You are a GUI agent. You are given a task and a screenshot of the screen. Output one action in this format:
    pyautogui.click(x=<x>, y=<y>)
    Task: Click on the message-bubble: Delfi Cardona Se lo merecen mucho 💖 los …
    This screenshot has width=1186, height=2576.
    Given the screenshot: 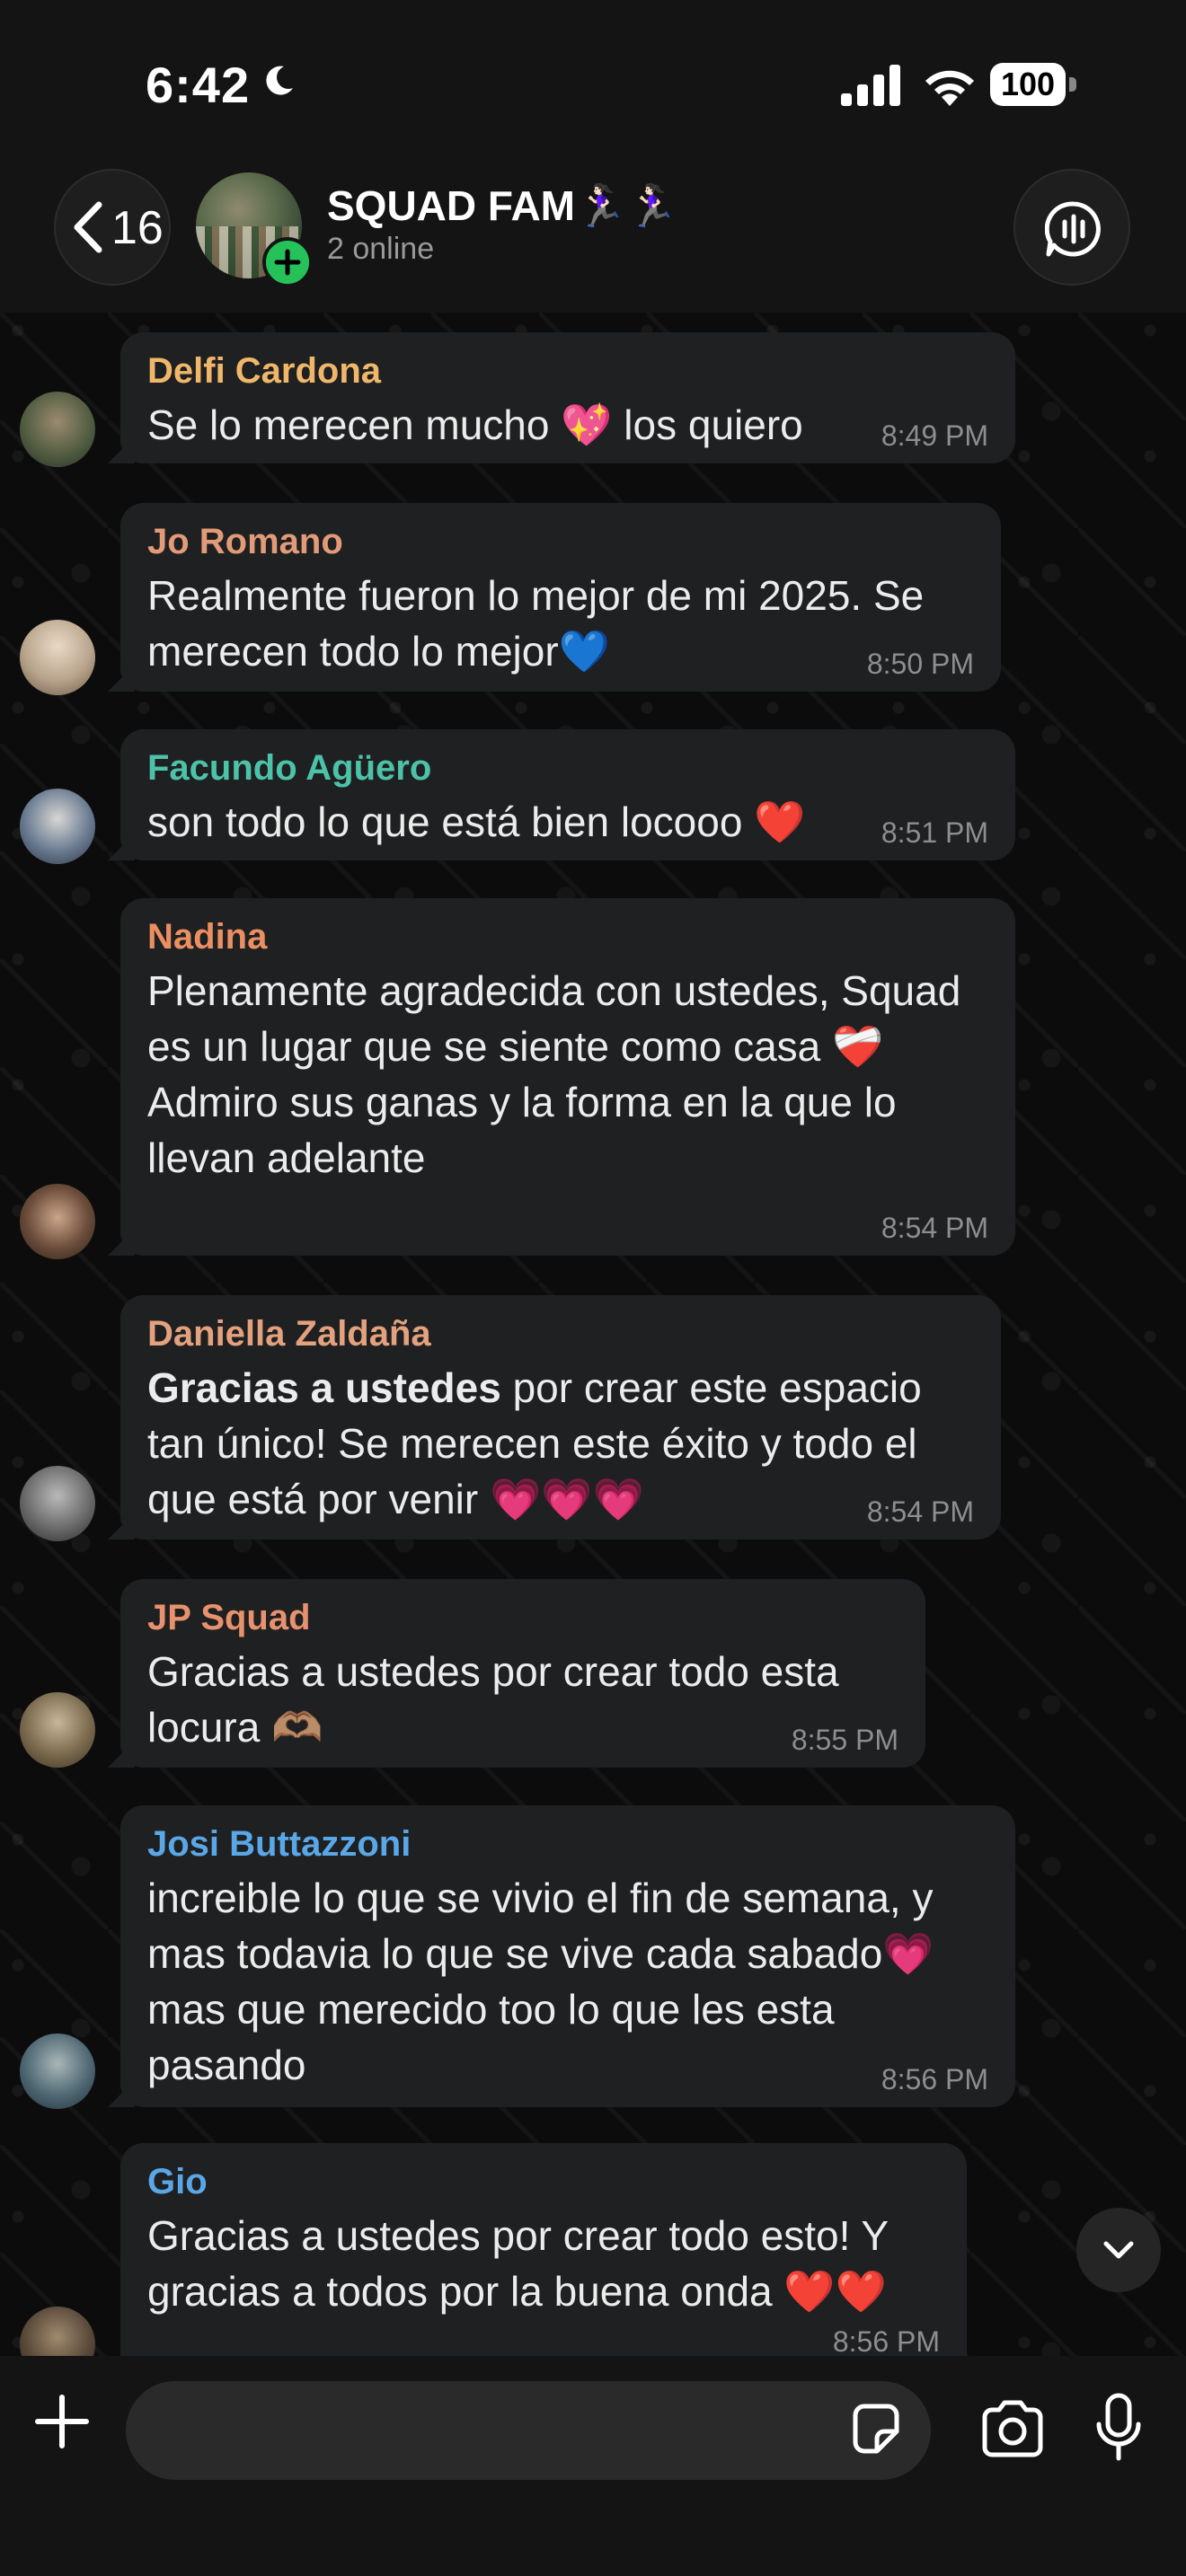 What is the action you would take?
    pyautogui.click(x=561, y=397)
    